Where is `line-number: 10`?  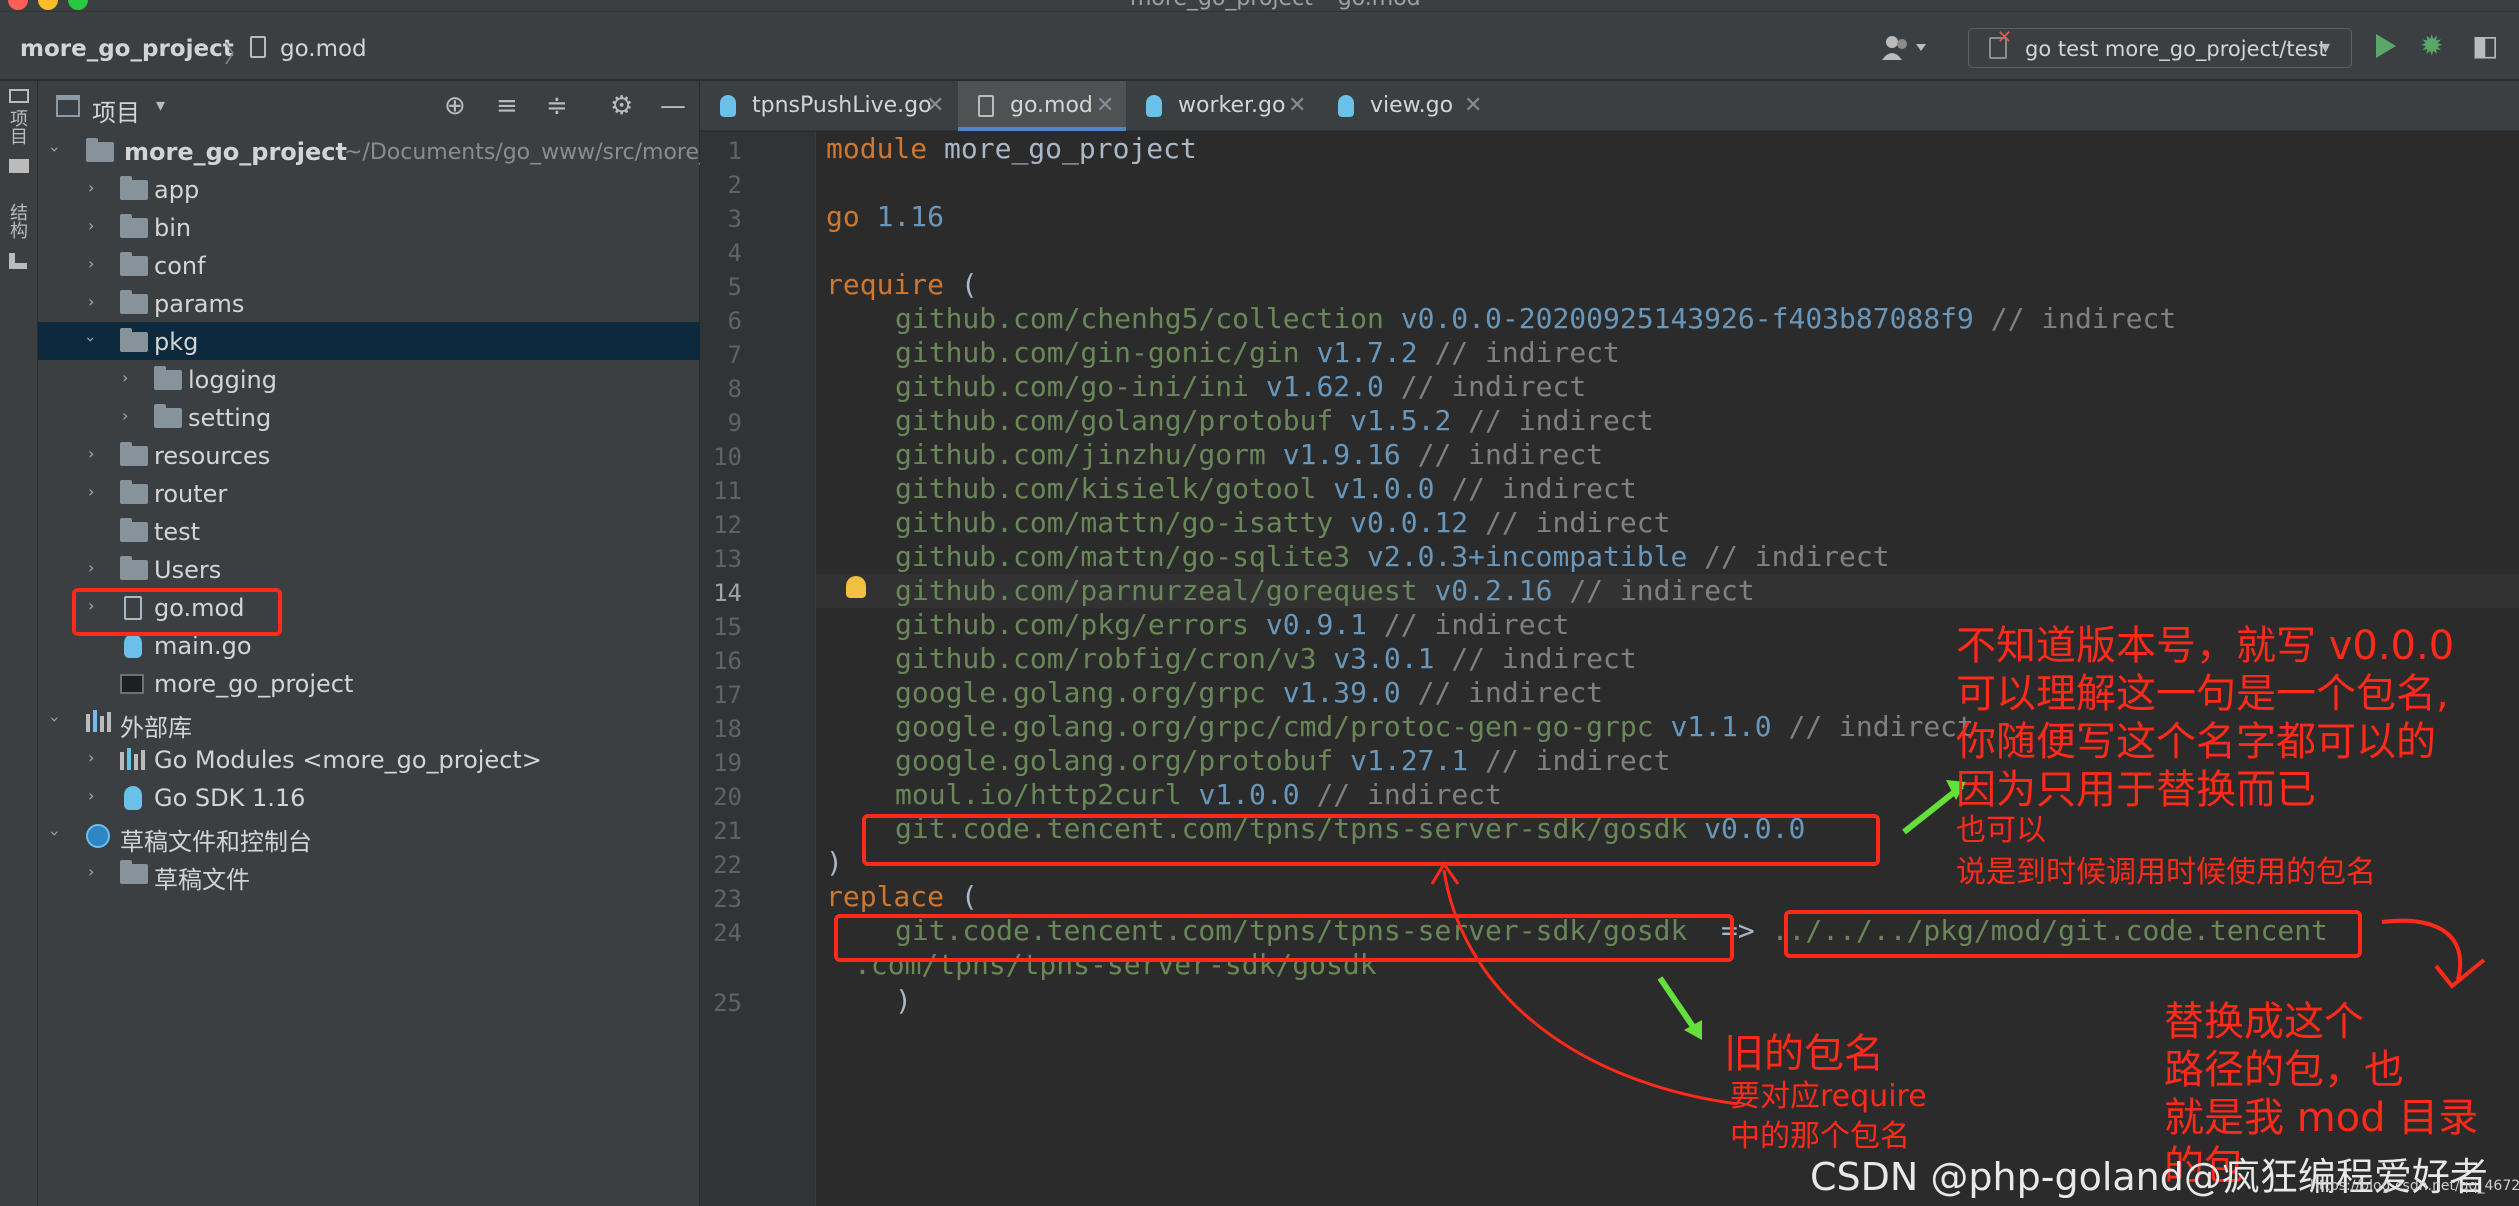 line-number: 10 is located at coordinates (727, 457).